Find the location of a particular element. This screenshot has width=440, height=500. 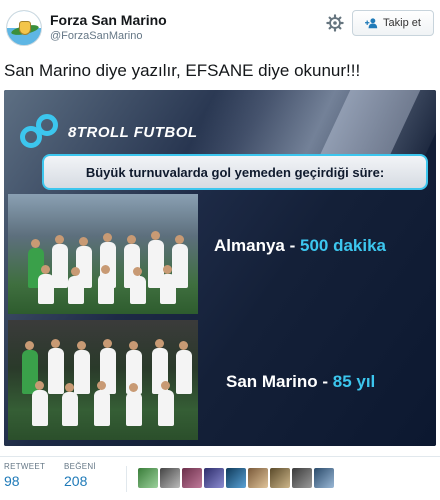

account-handle: @ForzaSanMarino is located at coordinates (96, 36).